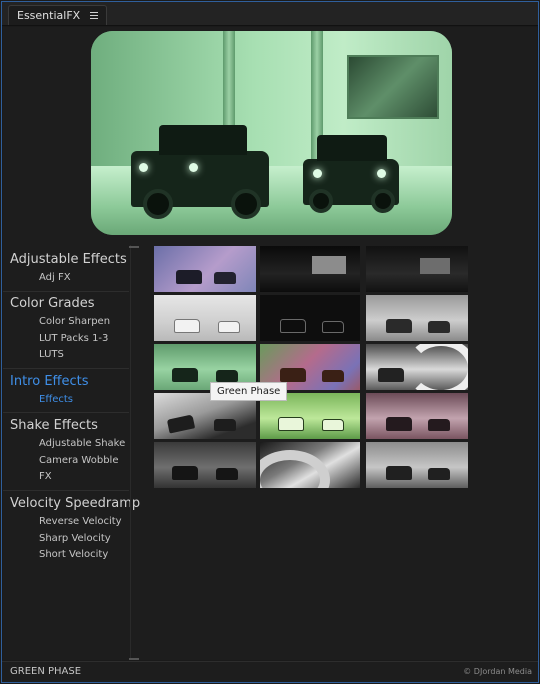 This screenshot has width=540, height=684. What do you see at coordinates (52, 303) in the screenshot?
I see `section-color-grades: Color Grades` at bounding box center [52, 303].